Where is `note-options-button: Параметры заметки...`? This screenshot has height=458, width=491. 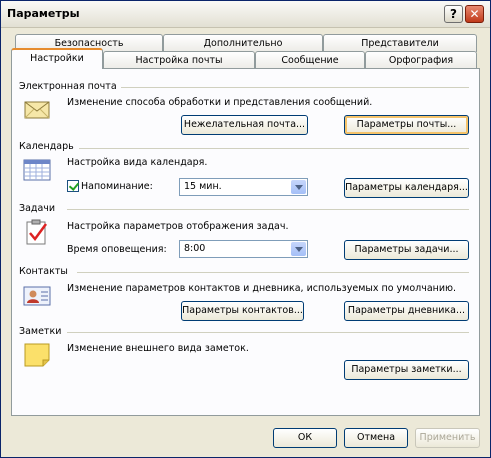
note-options-button: Параметры заметки... is located at coordinates (406, 370).